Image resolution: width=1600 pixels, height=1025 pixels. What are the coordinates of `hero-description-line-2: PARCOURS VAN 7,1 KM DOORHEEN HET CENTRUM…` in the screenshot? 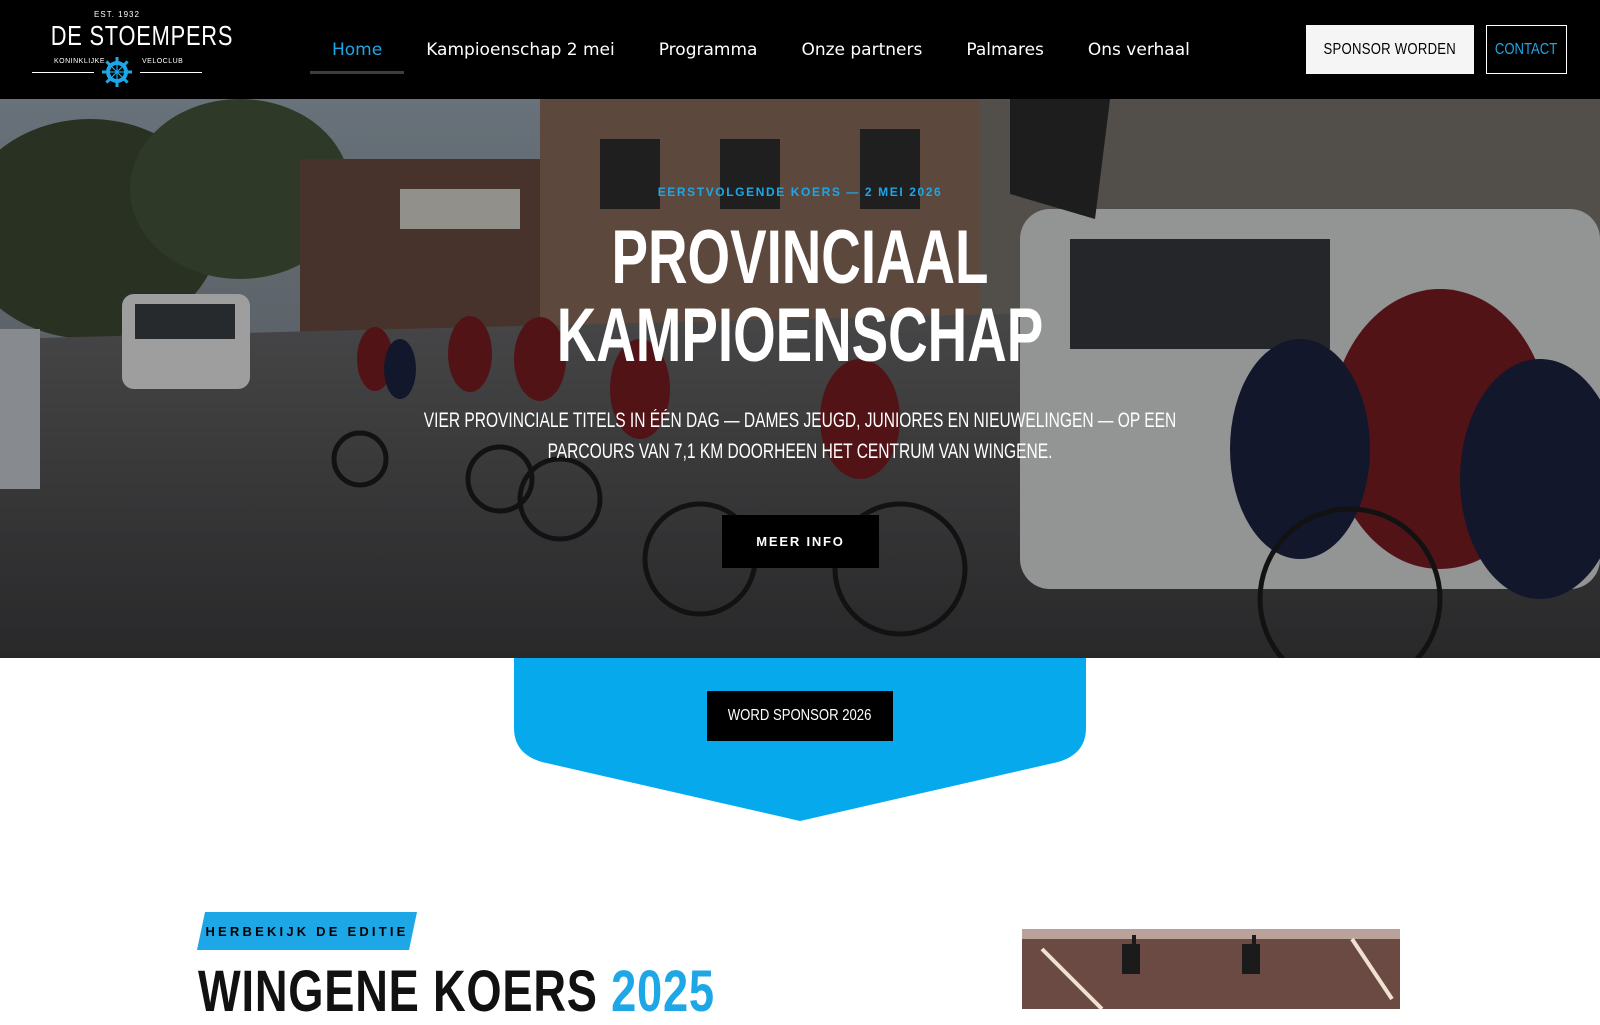 It's located at (800, 451).